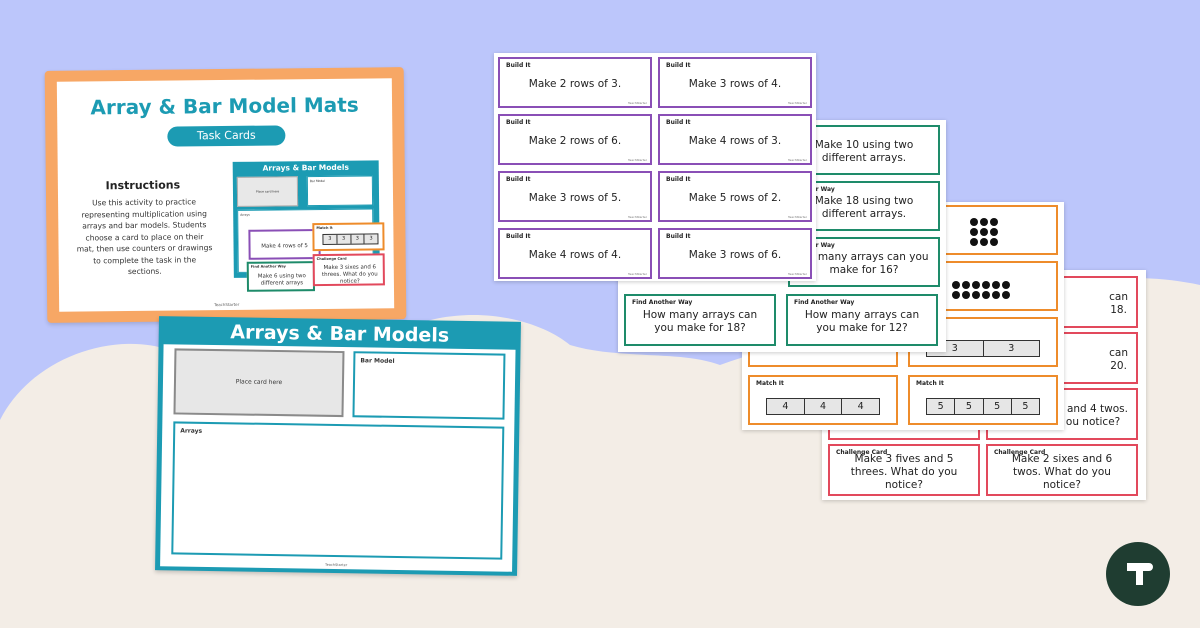 This screenshot has width=1200, height=628. I want to click on match-card: Match It 5 5 5 5, so click(983, 400).